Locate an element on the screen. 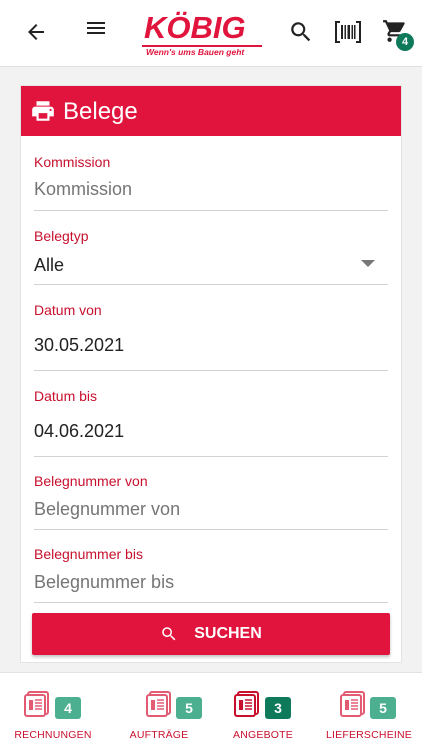  datum-von-field: Datum von 30.05.2021 is located at coordinates (211, 337).